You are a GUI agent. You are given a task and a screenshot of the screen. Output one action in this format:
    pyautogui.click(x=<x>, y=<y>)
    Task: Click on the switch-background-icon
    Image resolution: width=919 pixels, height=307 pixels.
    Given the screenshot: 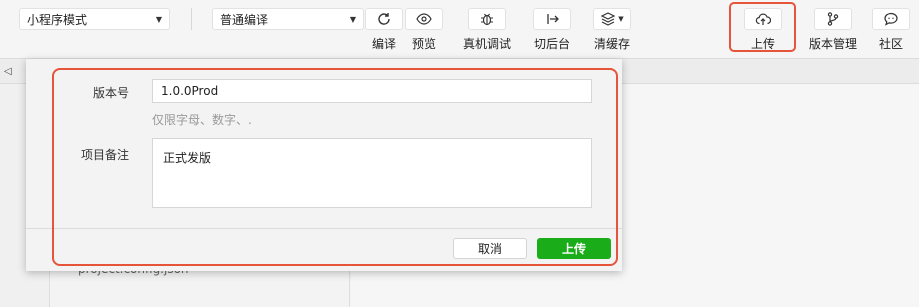 What is the action you would take?
    pyautogui.click(x=553, y=19)
    